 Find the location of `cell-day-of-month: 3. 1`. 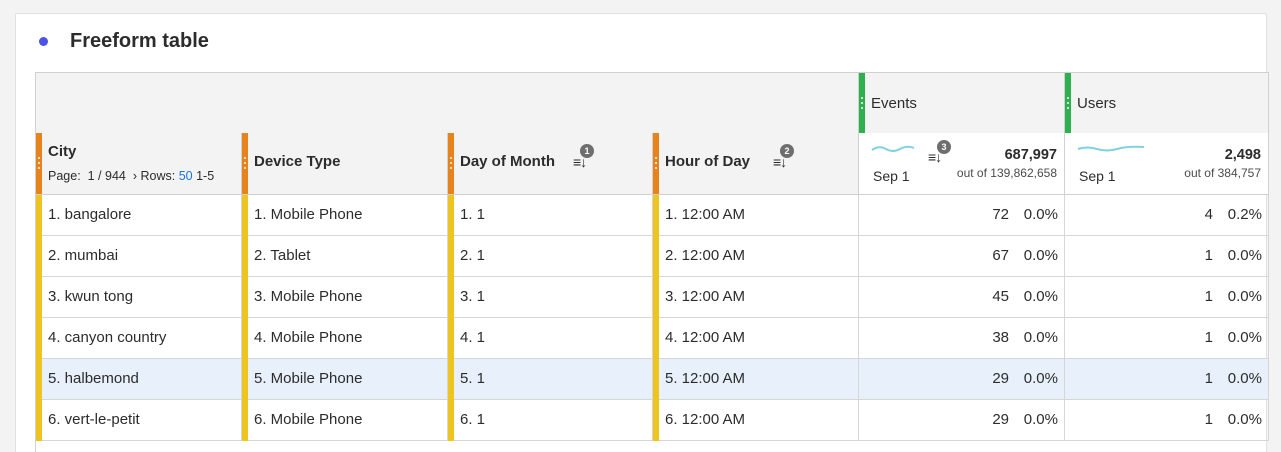

cell-day-of-month: 3. 1 is located at coordinates (550, 297).